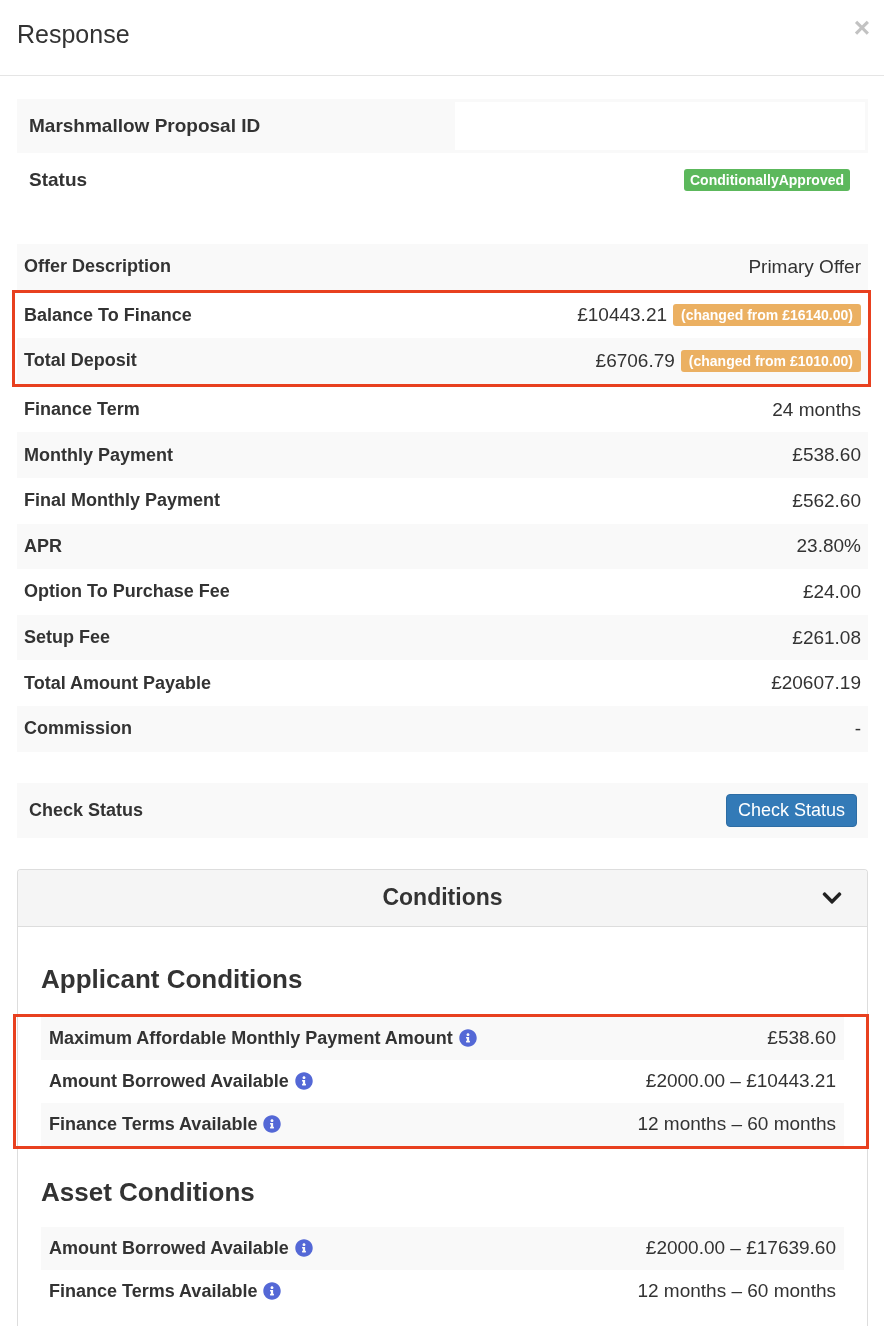  Describe the element at coordinates (251, 1038) in the screenshot. I see `row-label: Maximum Affordable Monthly Payment Amount` at that location.